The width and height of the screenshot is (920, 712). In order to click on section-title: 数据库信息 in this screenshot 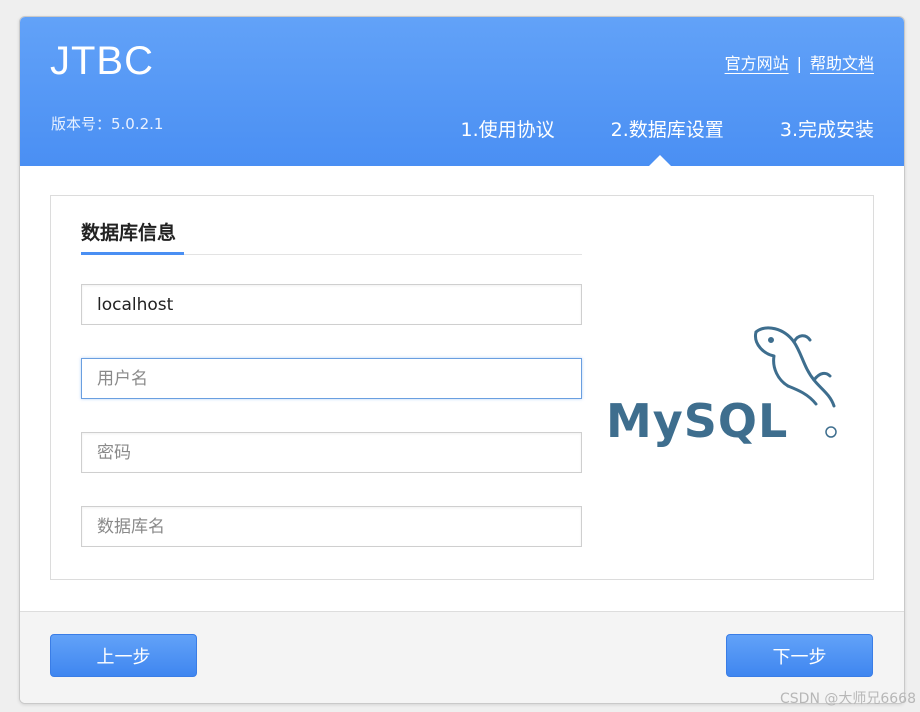, I will do `click(129, 233)`.